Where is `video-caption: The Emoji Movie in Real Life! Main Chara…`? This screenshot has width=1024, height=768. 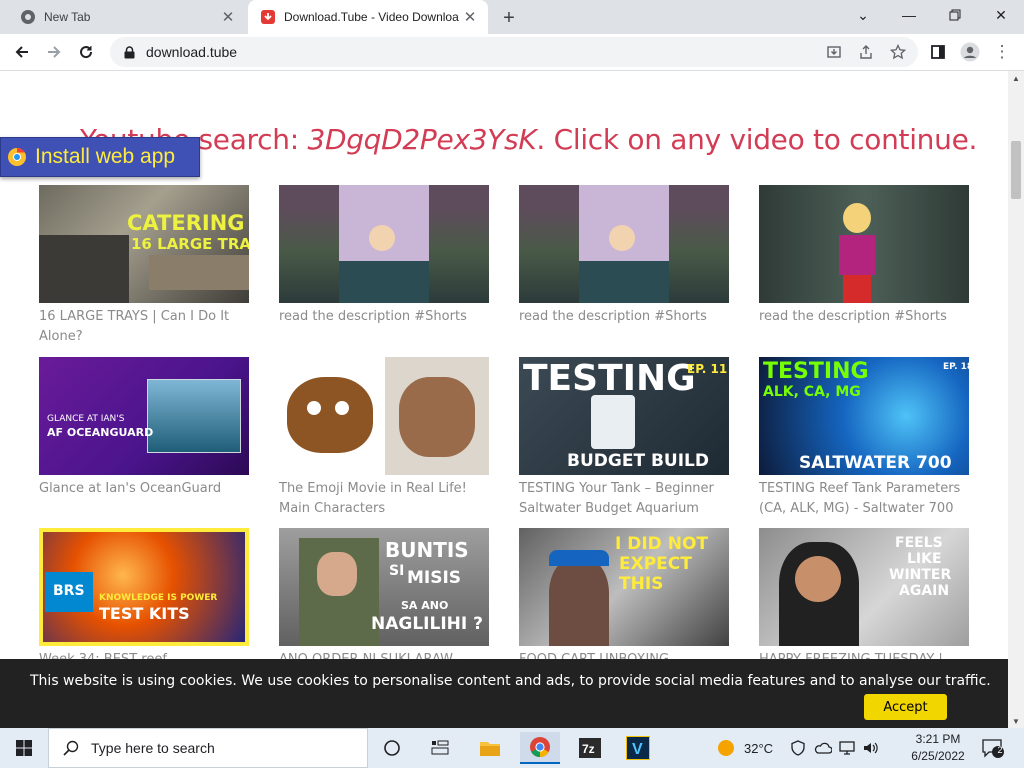 video-caption: The Emoji Movie in Real Life! Main Chara… is located at coordinates (384, 499).